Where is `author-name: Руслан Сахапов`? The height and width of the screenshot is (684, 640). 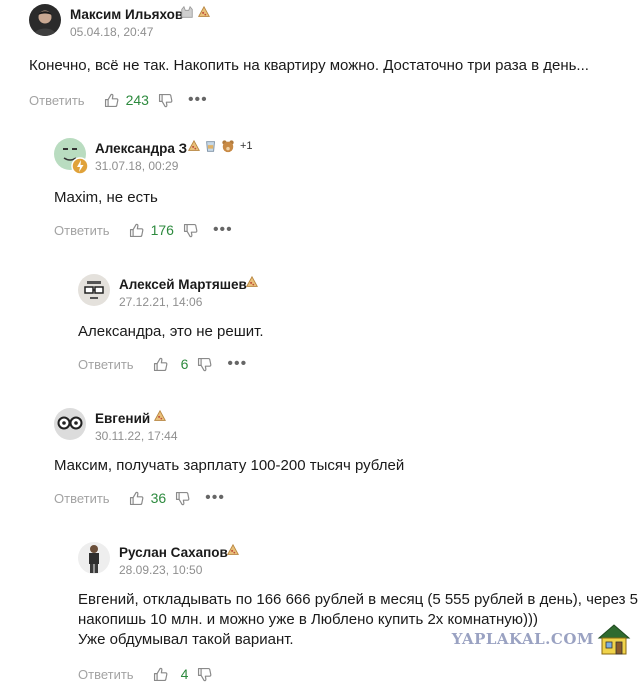
author-name: Руслан Сахапов is located at coordinates (173, 552).